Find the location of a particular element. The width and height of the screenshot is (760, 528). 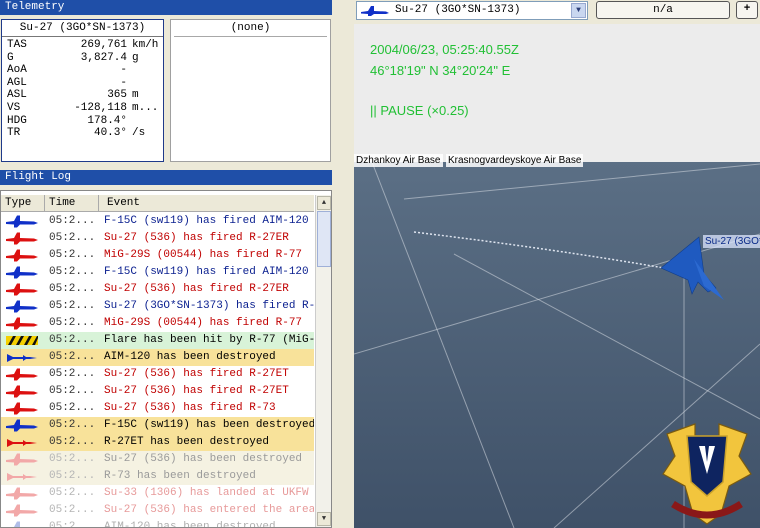

telemetry-row: G 3,827.4 g is located at coordinates (84, 58).